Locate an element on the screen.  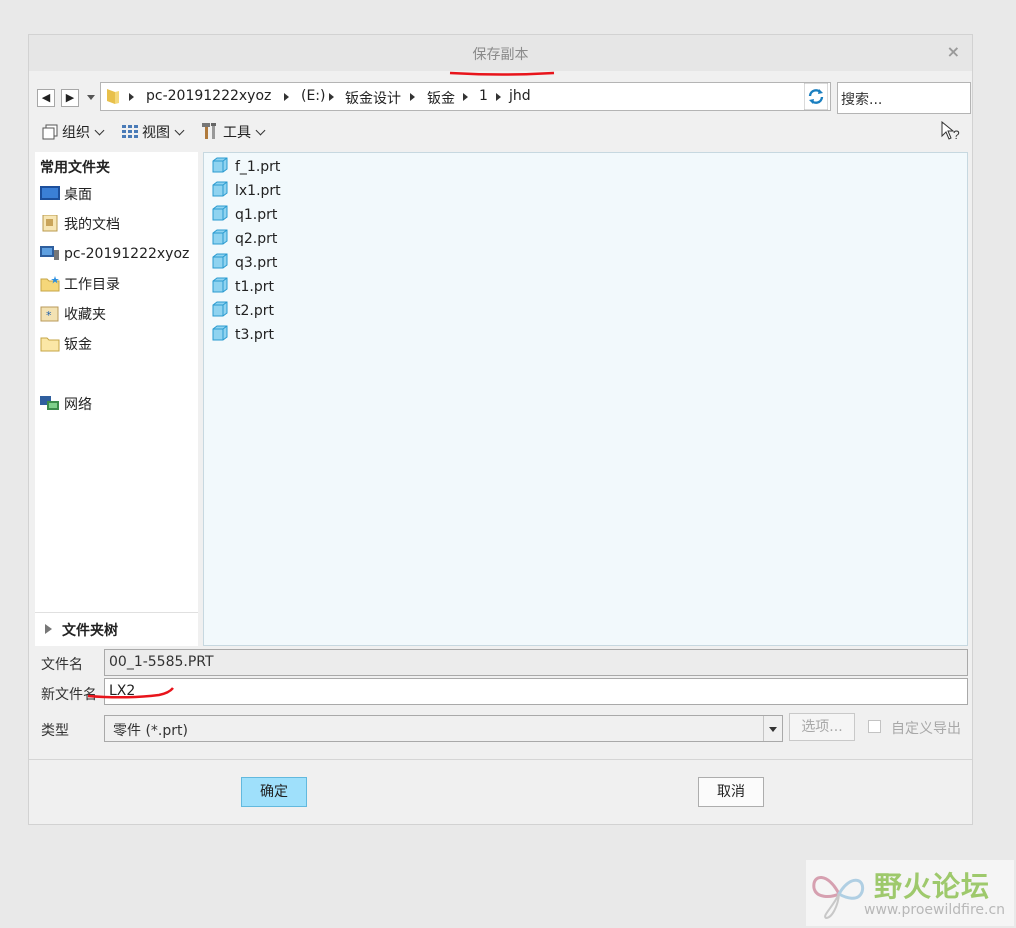
list-item: t2.prt is located at coordinates (243, 312).